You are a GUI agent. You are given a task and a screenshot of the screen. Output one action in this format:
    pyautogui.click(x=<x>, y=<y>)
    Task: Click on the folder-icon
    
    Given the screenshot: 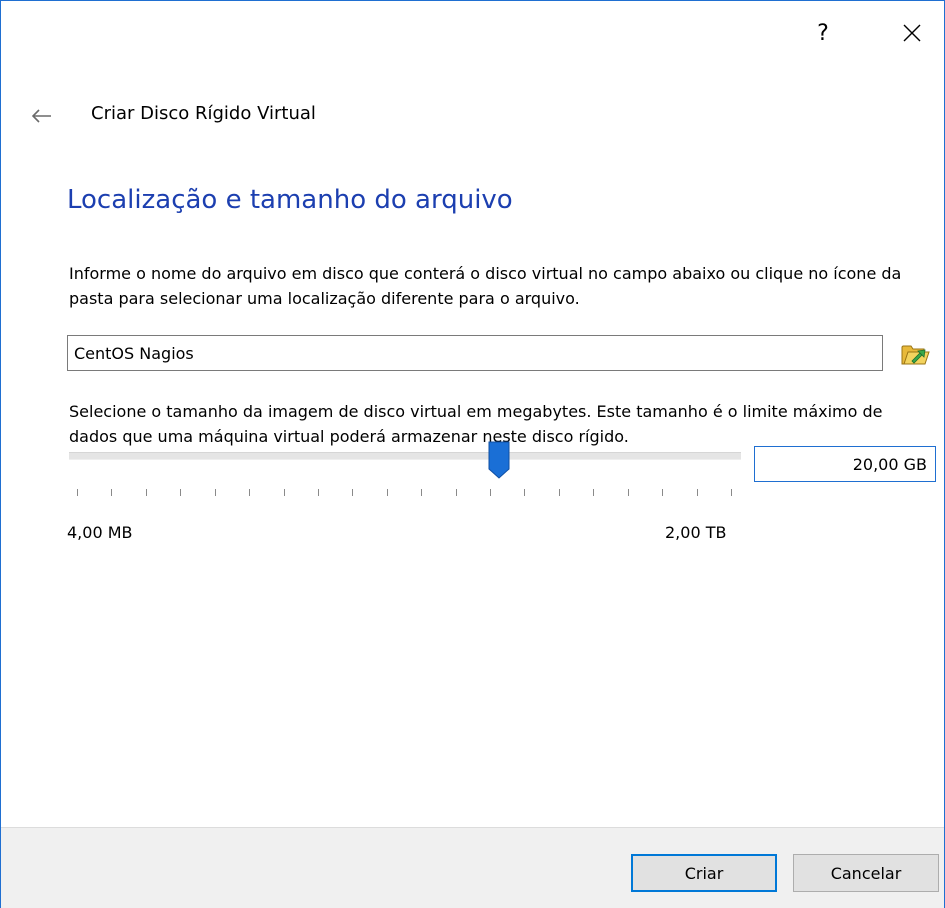 What is the action you would take?
    pyautogui.click(x=915, y=355)
    